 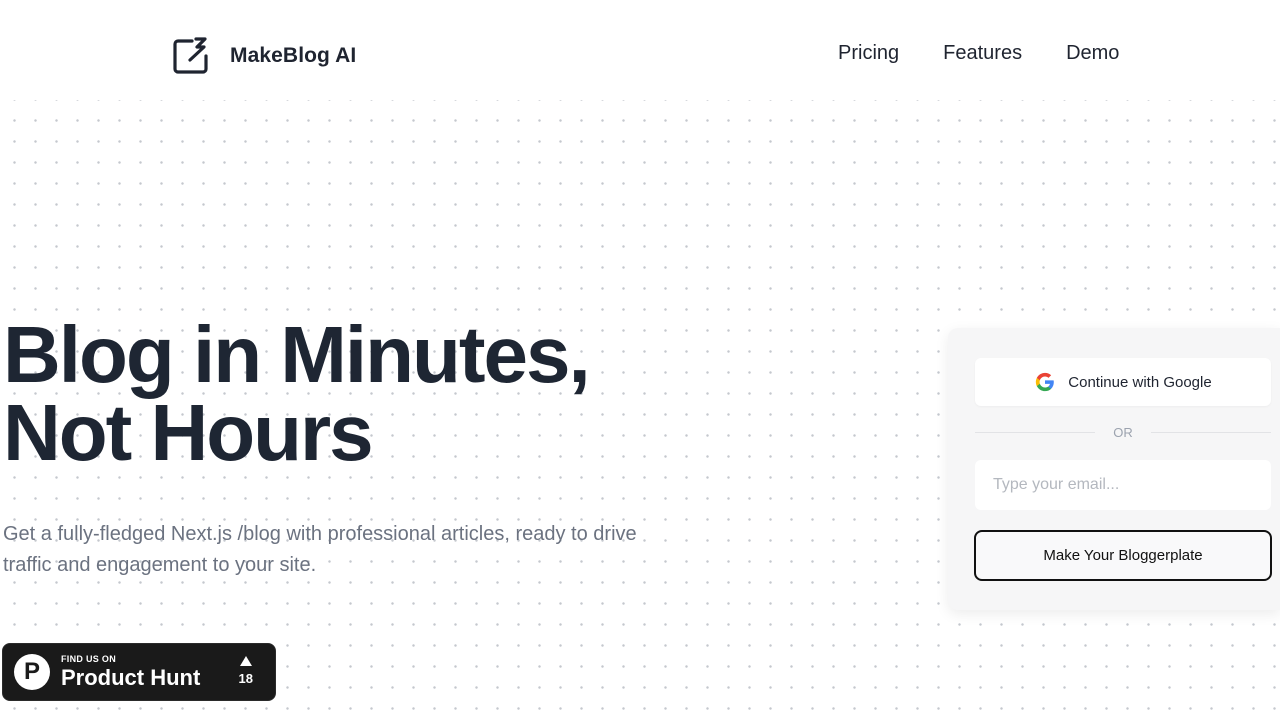 I want to click on main-nav: Pricing Features Demo, so click(x=1000, y=53).